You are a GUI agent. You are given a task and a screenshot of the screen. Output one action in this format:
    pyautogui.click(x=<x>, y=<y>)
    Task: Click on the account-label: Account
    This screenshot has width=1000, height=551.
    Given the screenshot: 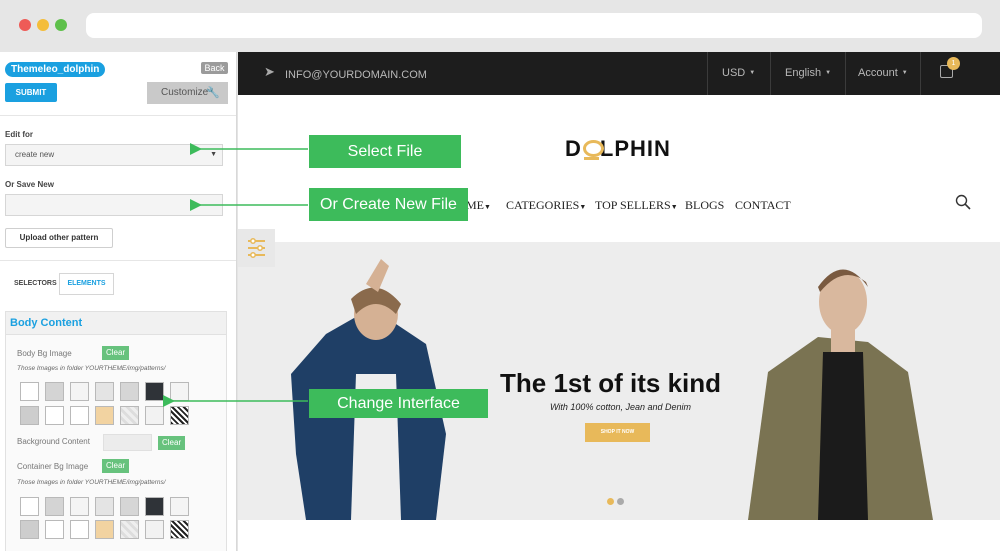 What is the action you would take?
    pyautogui.click(x=878, y=73)
    